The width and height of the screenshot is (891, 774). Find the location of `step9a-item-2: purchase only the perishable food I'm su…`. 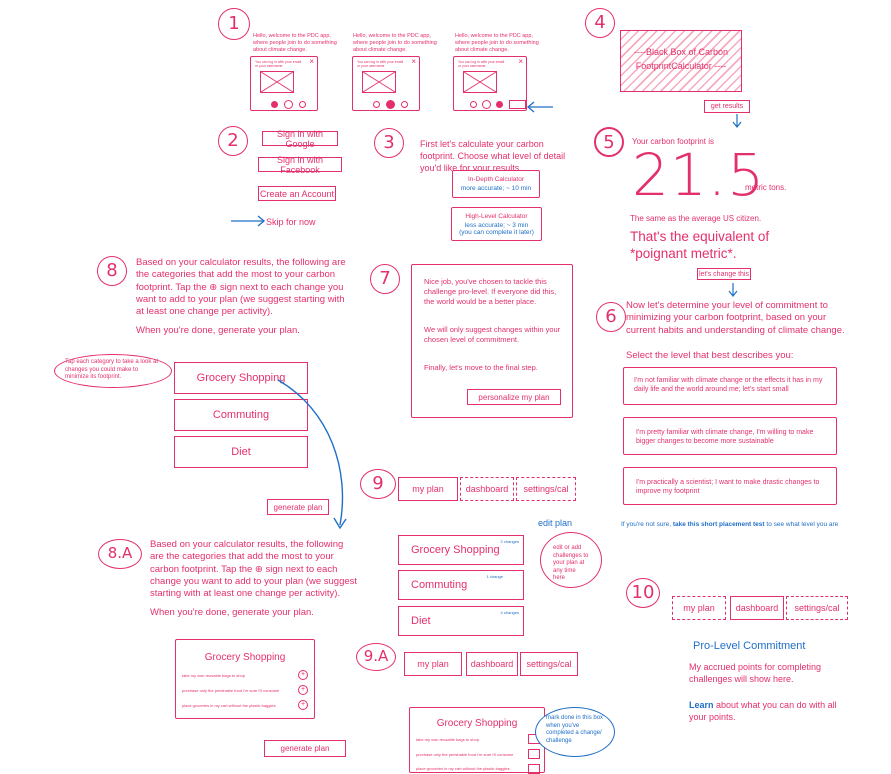

step9a-item-2: purchase only the perishable food I'm su… is located at coordinates (465, 754).